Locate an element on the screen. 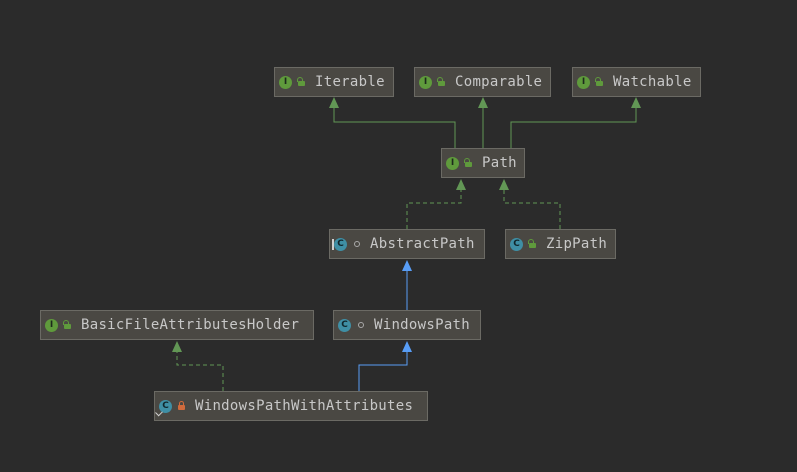  node-basicfileattributesholder: I BasicFileAttributesHolder is located at coordinates (177, 325).